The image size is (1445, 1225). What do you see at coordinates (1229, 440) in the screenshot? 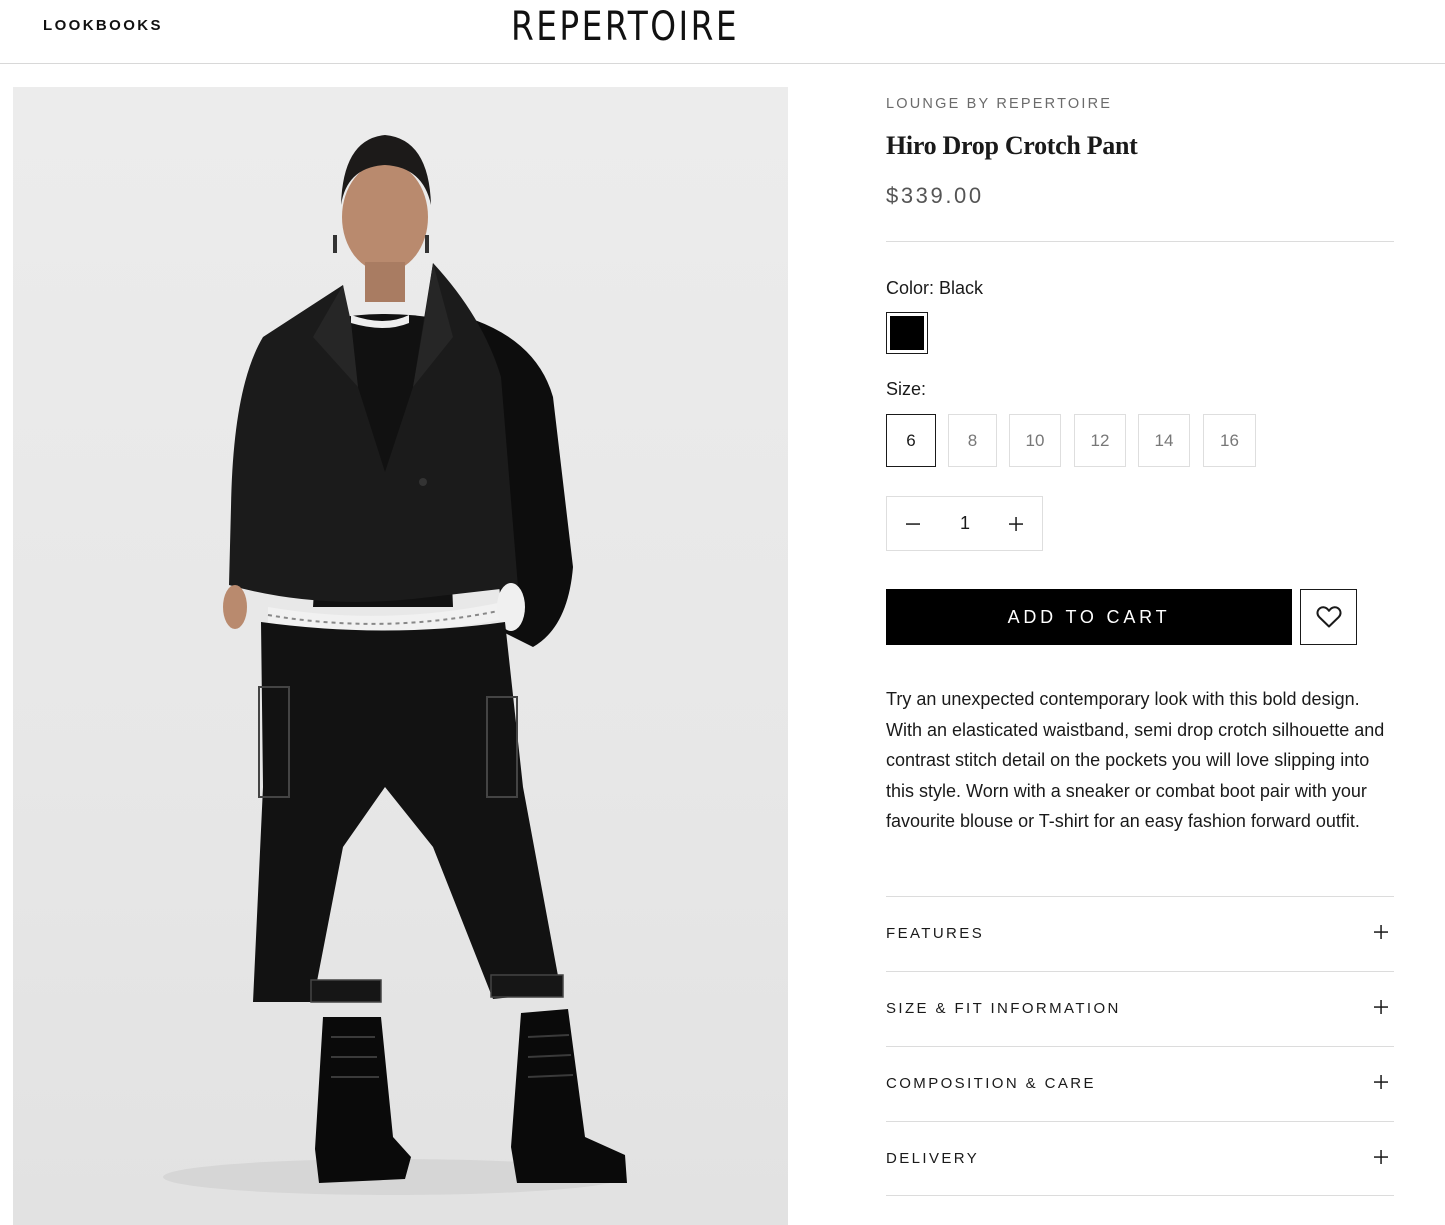
I see `size-option-16: 16` at bounding box center [1229, 440].